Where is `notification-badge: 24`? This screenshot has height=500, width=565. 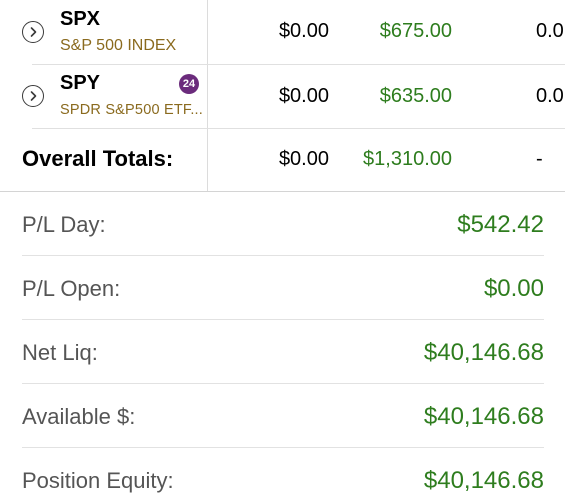
notification-badge: 24 is located at coordinates (189, 84).